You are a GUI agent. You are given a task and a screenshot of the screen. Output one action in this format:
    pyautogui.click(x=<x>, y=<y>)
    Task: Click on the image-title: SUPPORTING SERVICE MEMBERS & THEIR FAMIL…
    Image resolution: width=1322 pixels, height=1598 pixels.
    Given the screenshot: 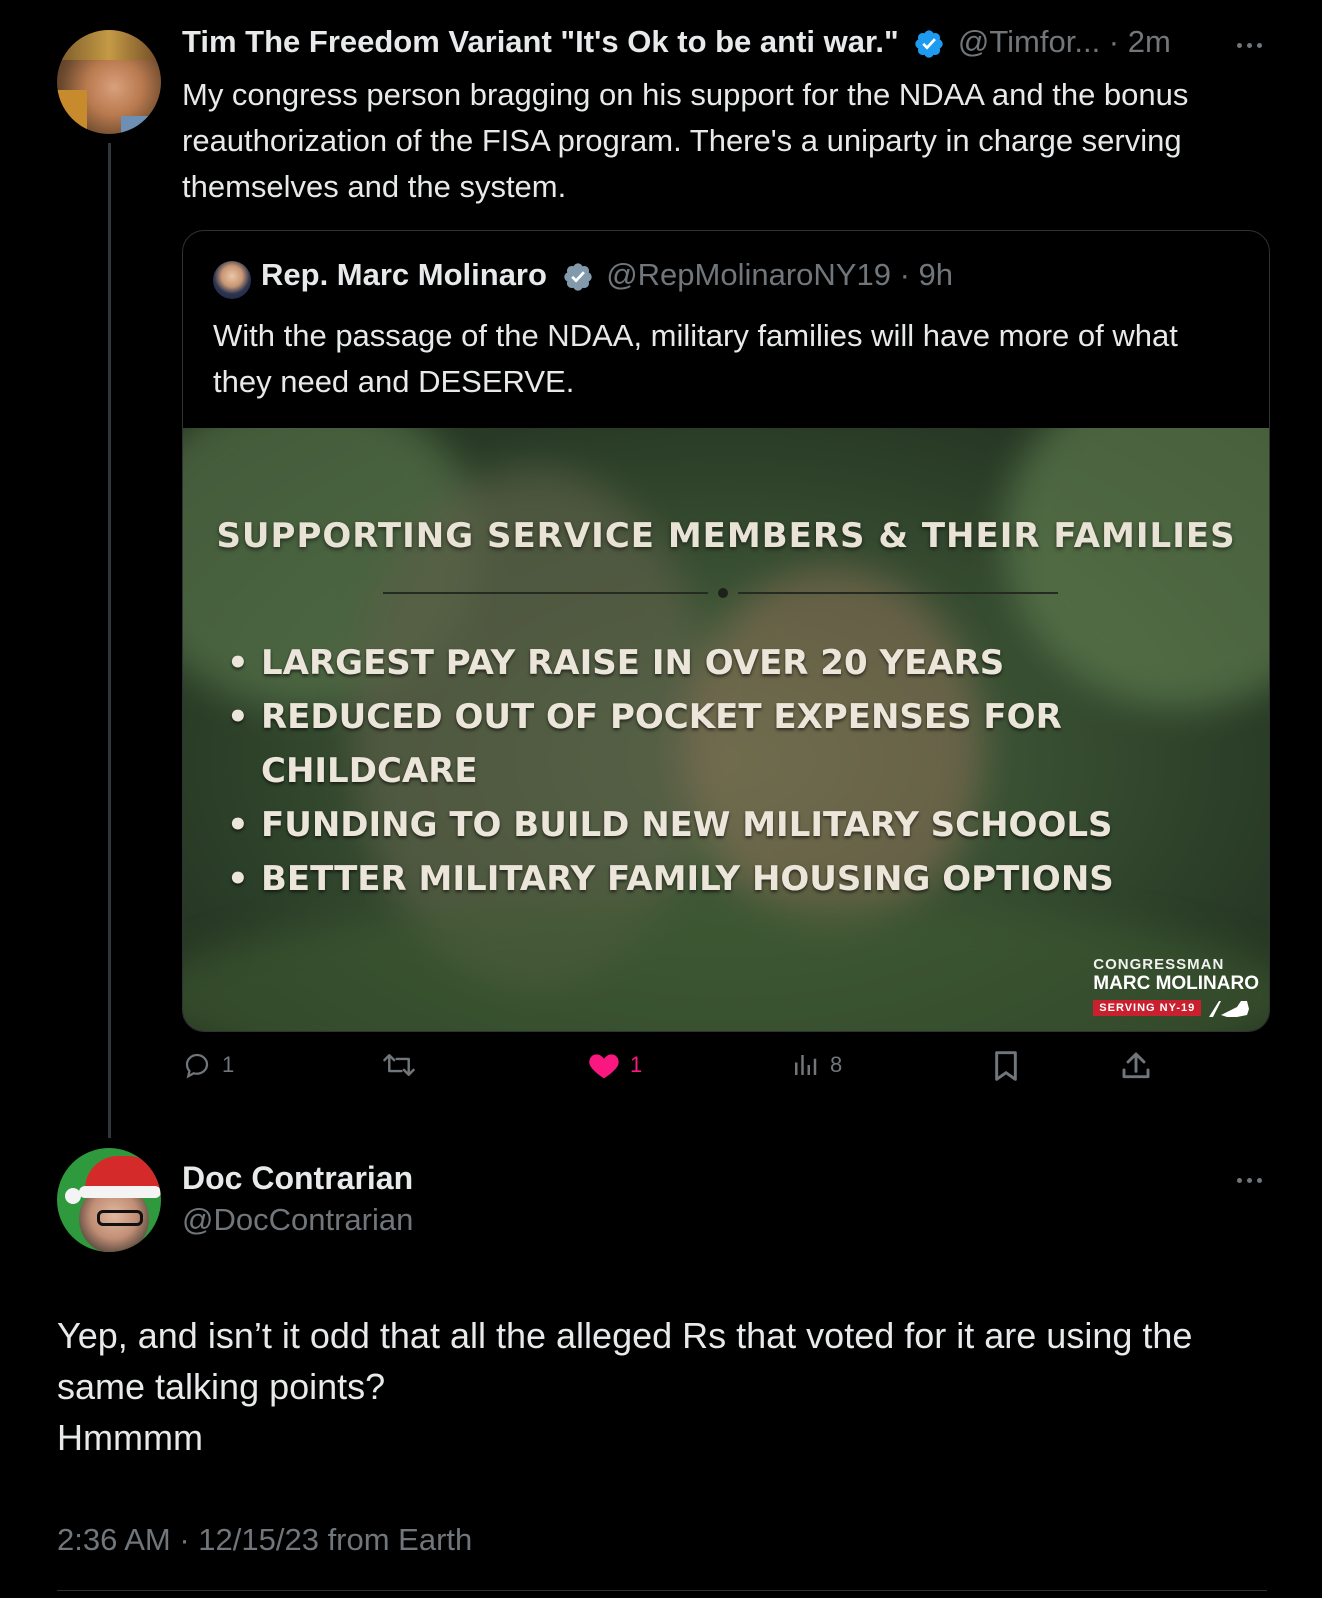 What is the action you would take?
    pyautogui.click(x=726, y=536)
    